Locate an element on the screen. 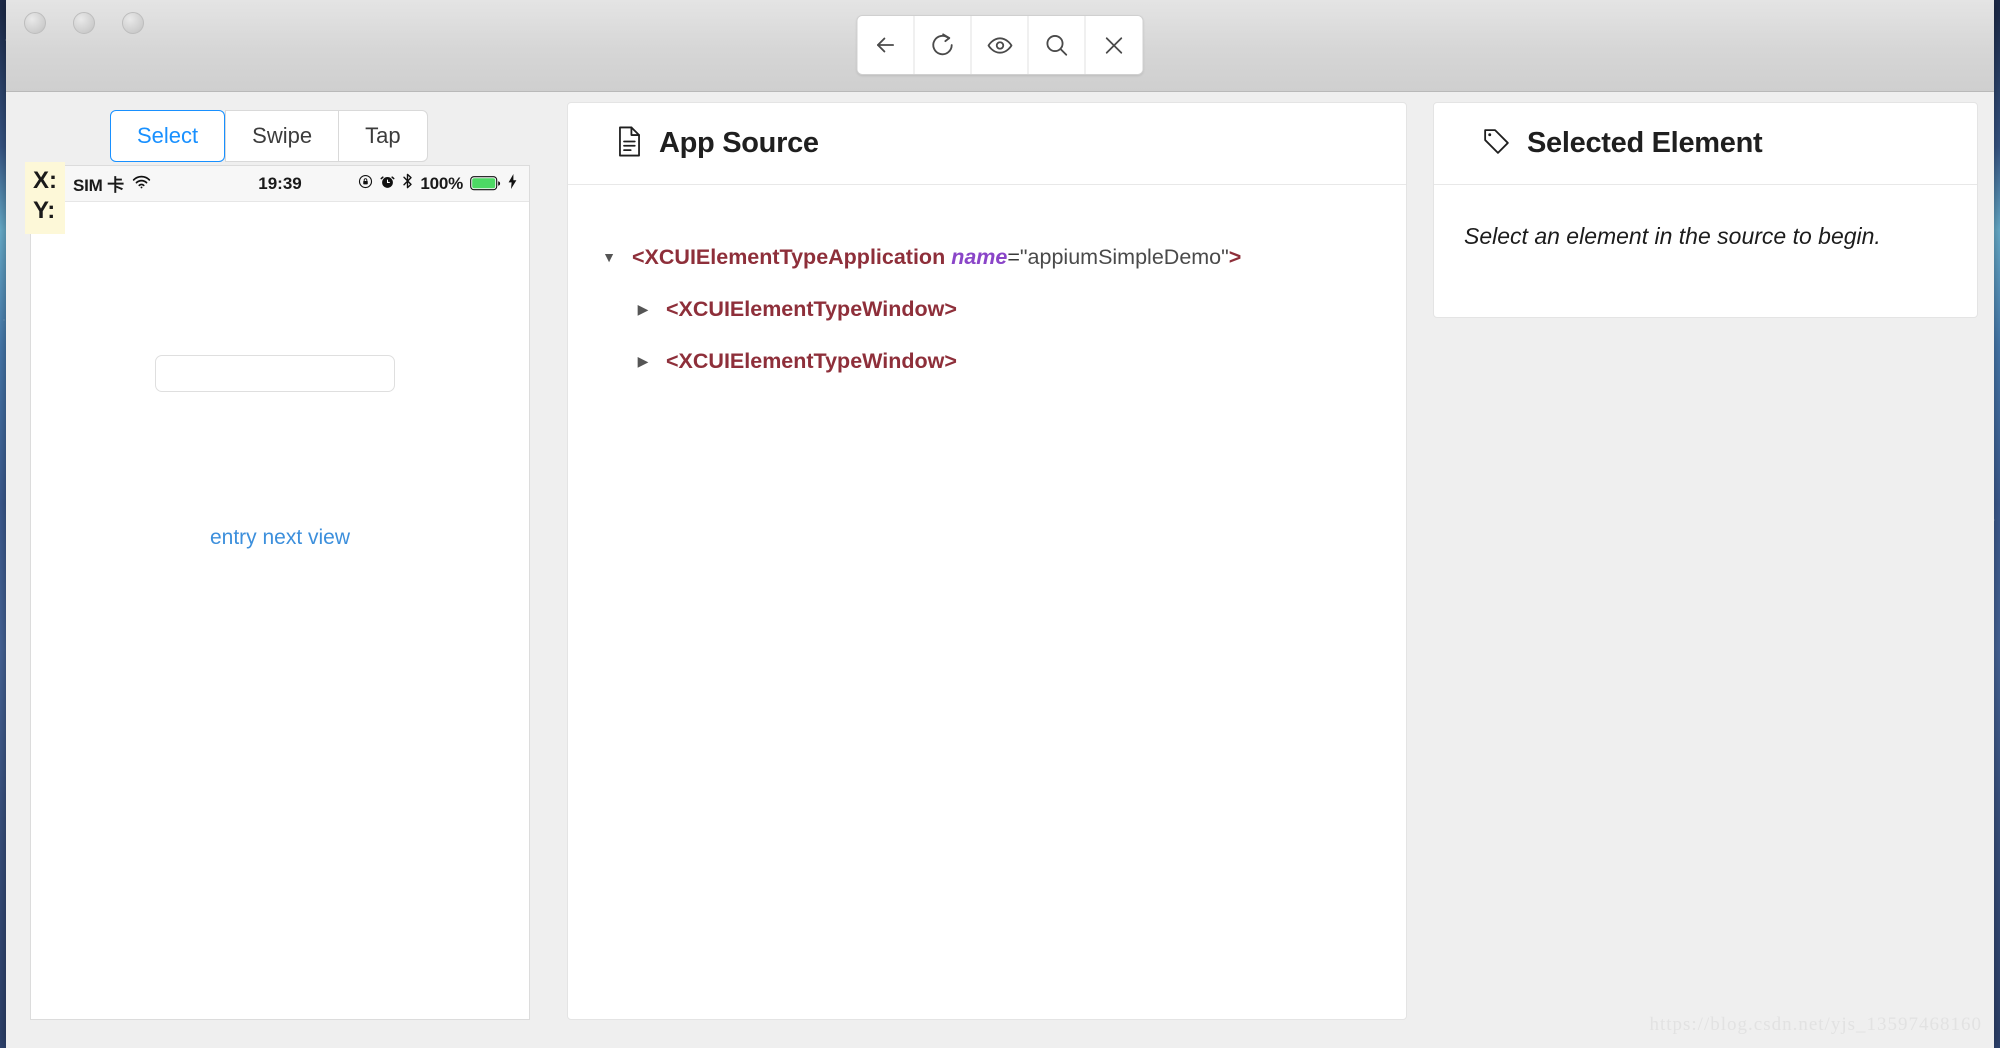 The width and height of the screenshot is (2000, 1048). tree-node-attr-value: "appiumSimpleDemo" is located at coordinates (1124, 257).